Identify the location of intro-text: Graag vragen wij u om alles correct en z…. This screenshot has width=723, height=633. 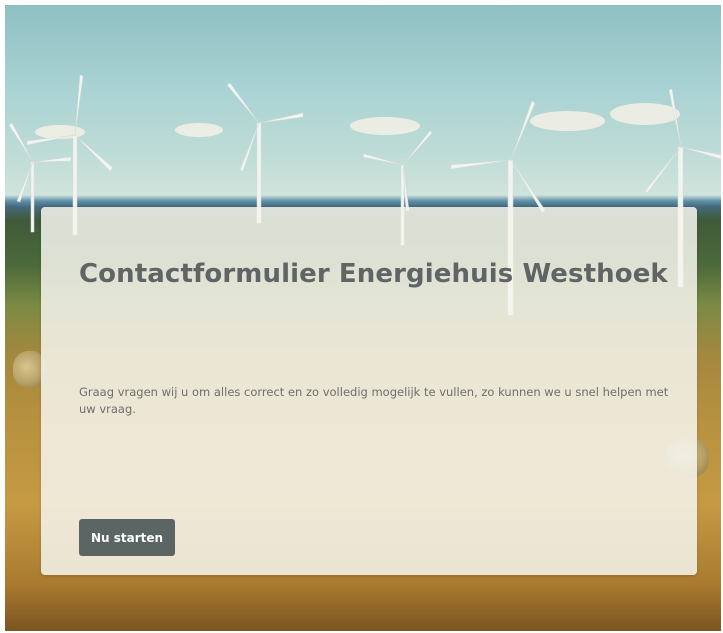
(374, 400).